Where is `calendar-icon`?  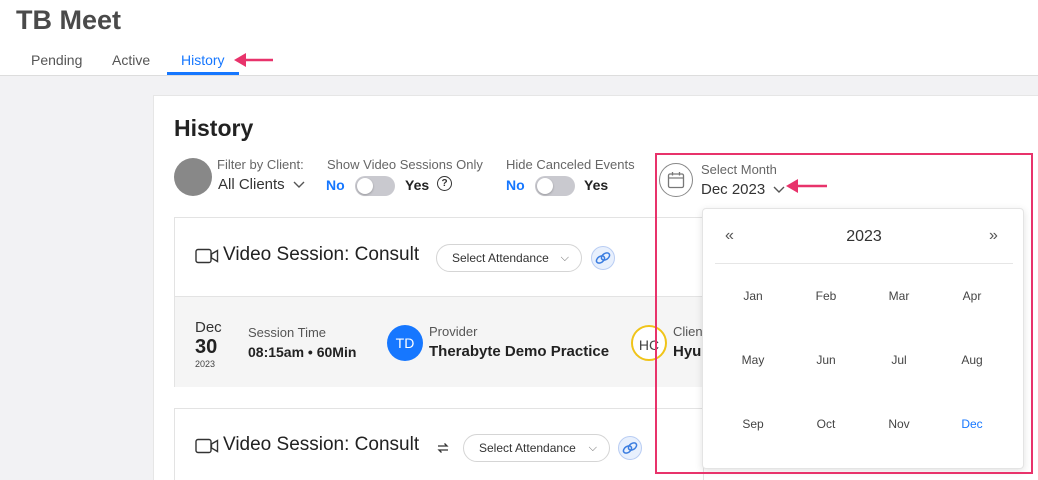 calendar-icon is located at coordinates (676, 180).